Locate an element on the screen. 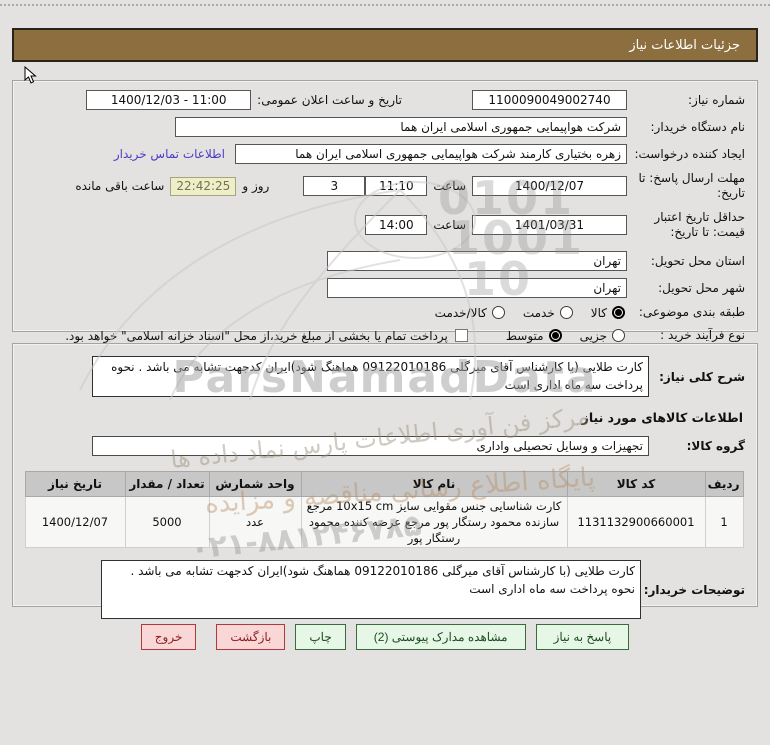  deadline-time-field: 11:10 is located at coordinates (396, 186).